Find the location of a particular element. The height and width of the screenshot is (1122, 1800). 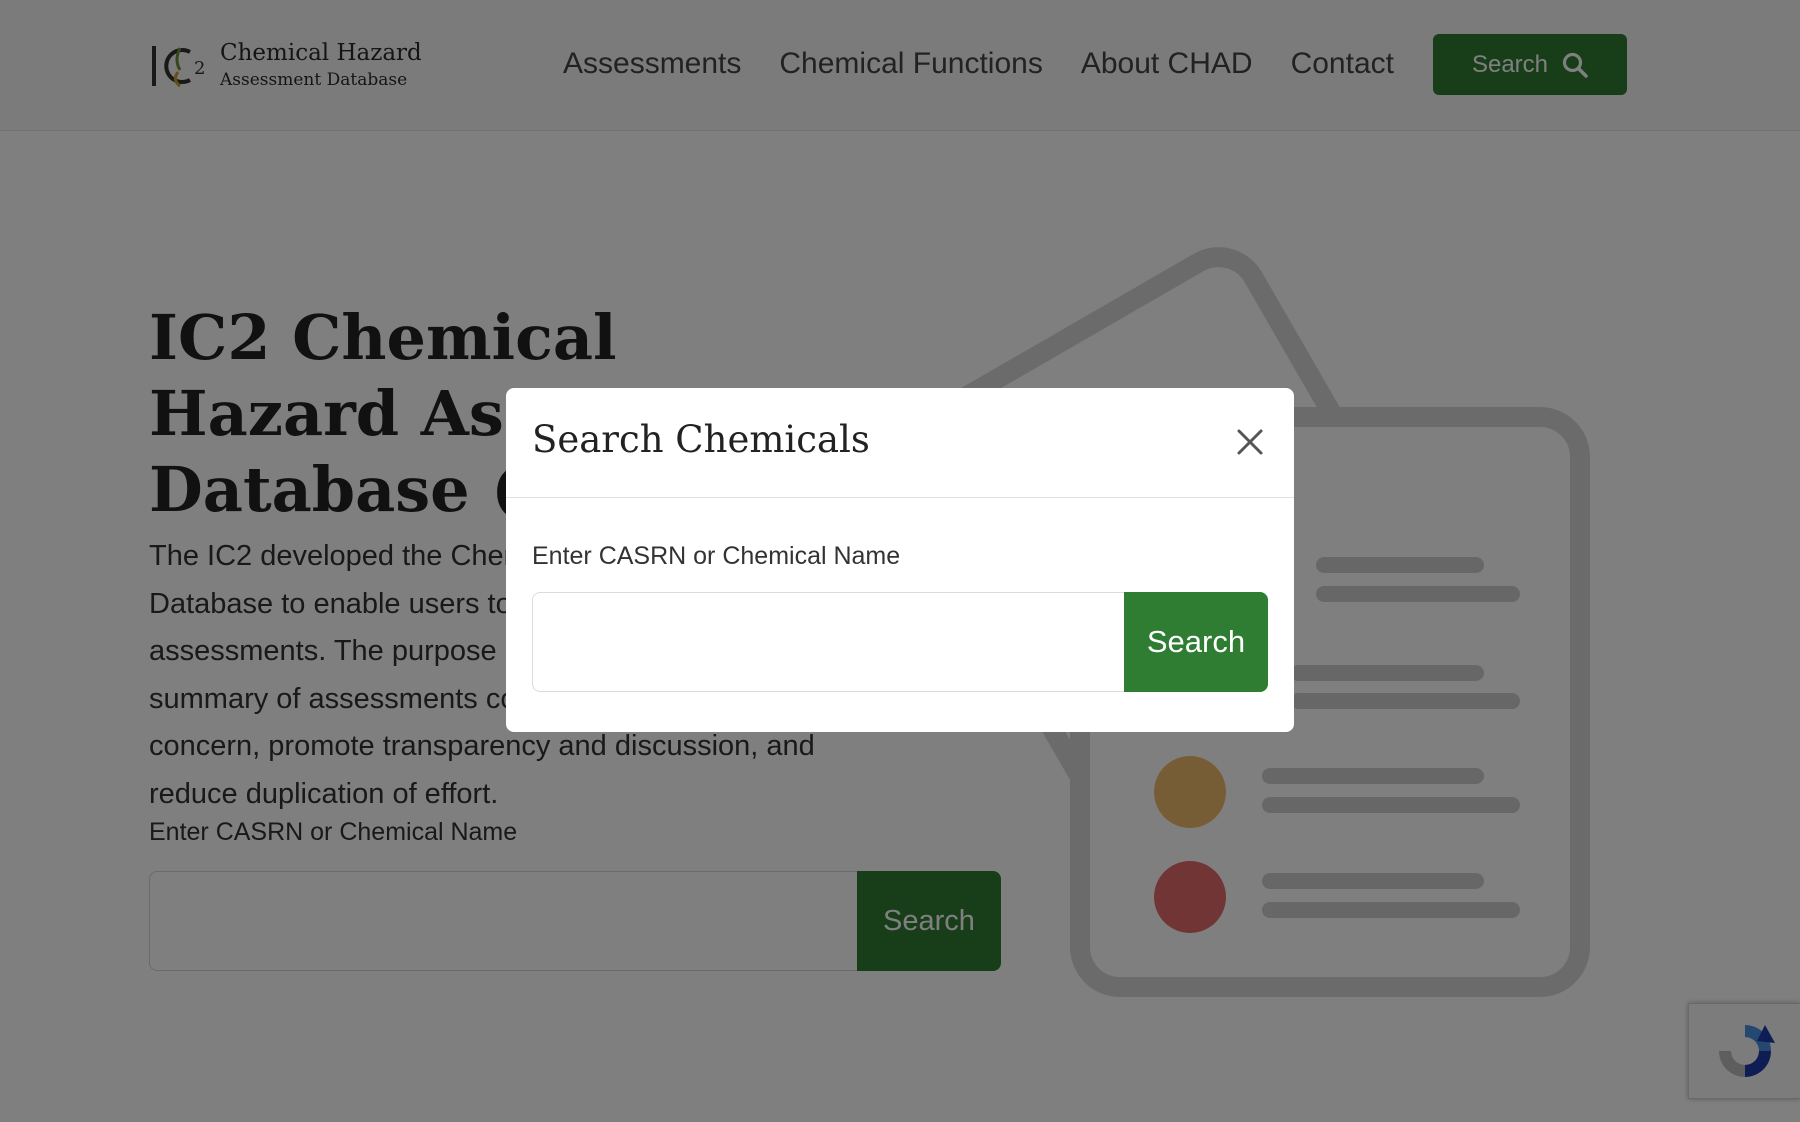

modal-header: Search Chemicals is located at coordinates (900, 443).